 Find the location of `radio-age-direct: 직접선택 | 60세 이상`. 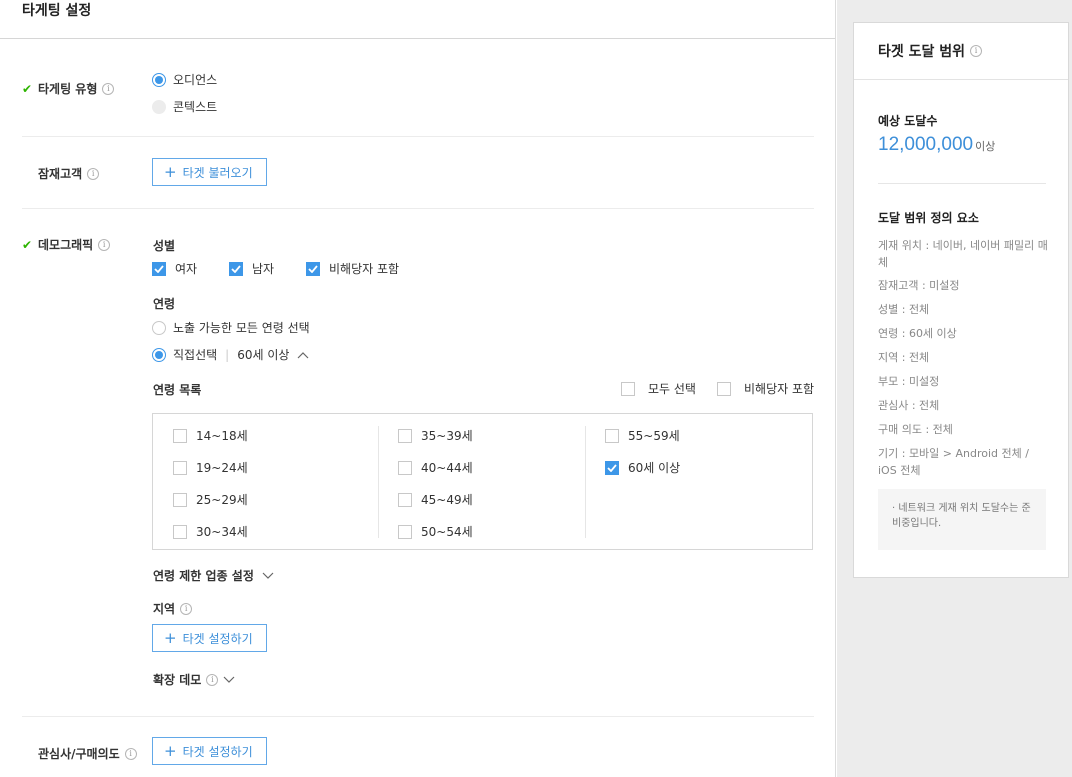

radio-age-direct: 직접선택 | 60세 이상 is located at coordinates (230, 354).